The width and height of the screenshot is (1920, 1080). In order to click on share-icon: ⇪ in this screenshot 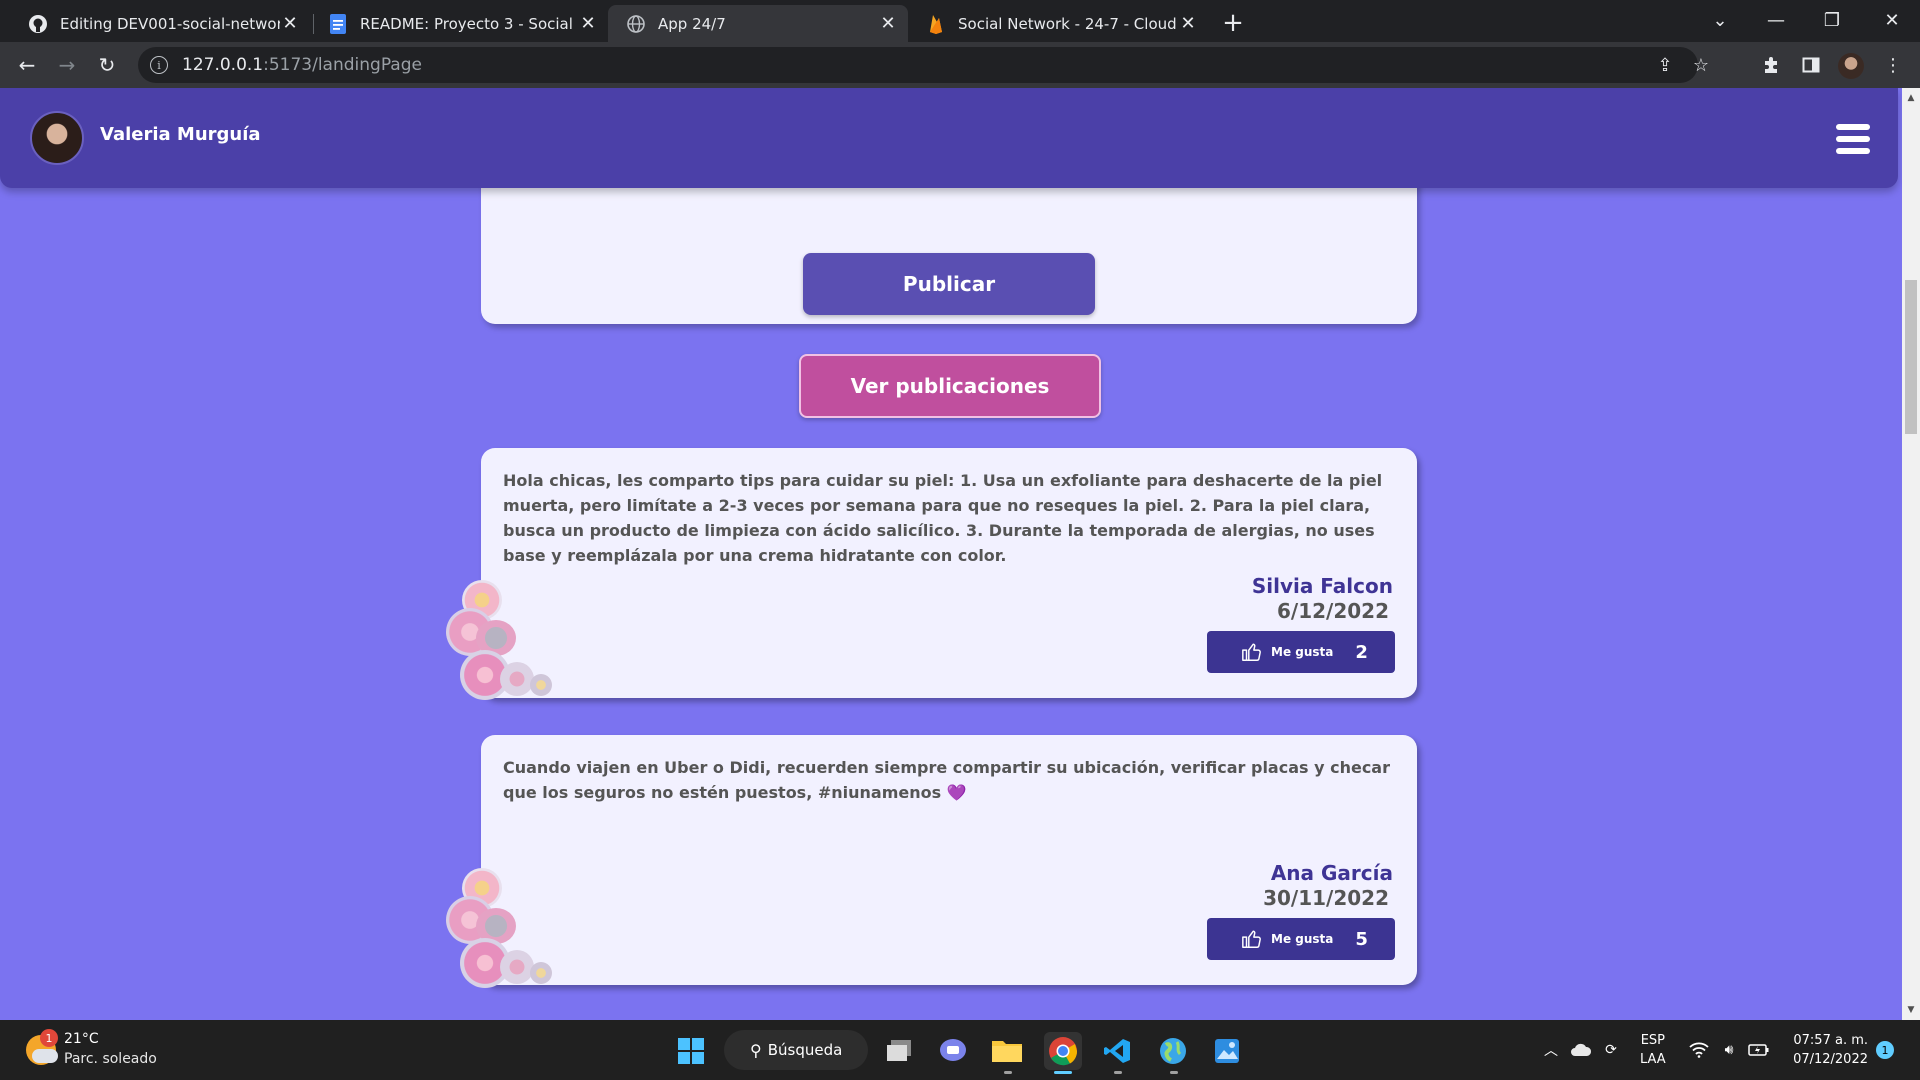, I will do `click(1665, 65)`.